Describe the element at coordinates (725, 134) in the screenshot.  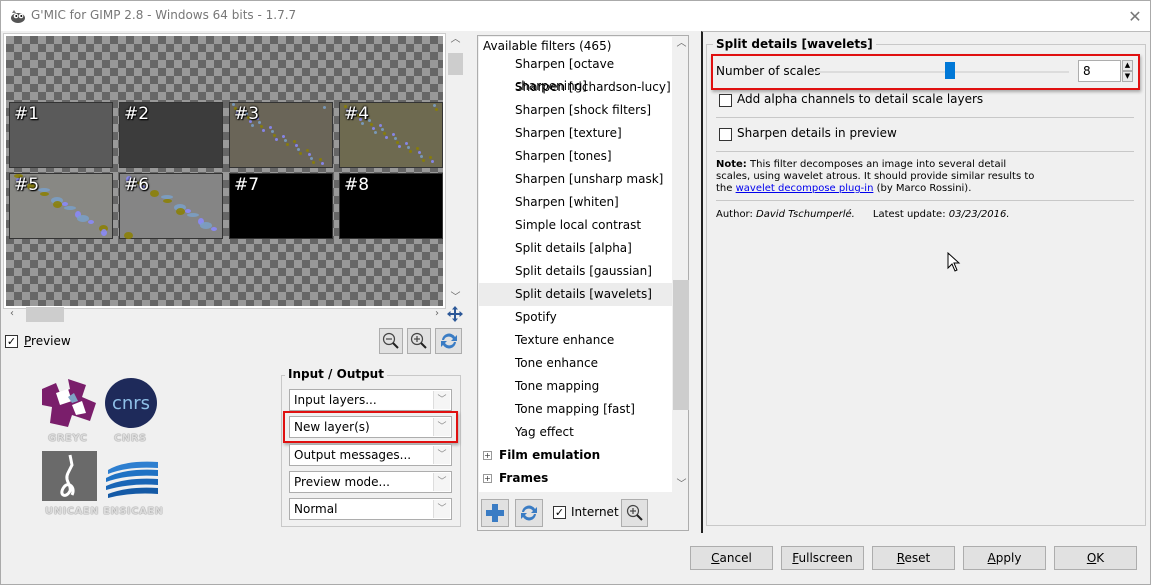
I see `sharpen-checkbox` at that location.